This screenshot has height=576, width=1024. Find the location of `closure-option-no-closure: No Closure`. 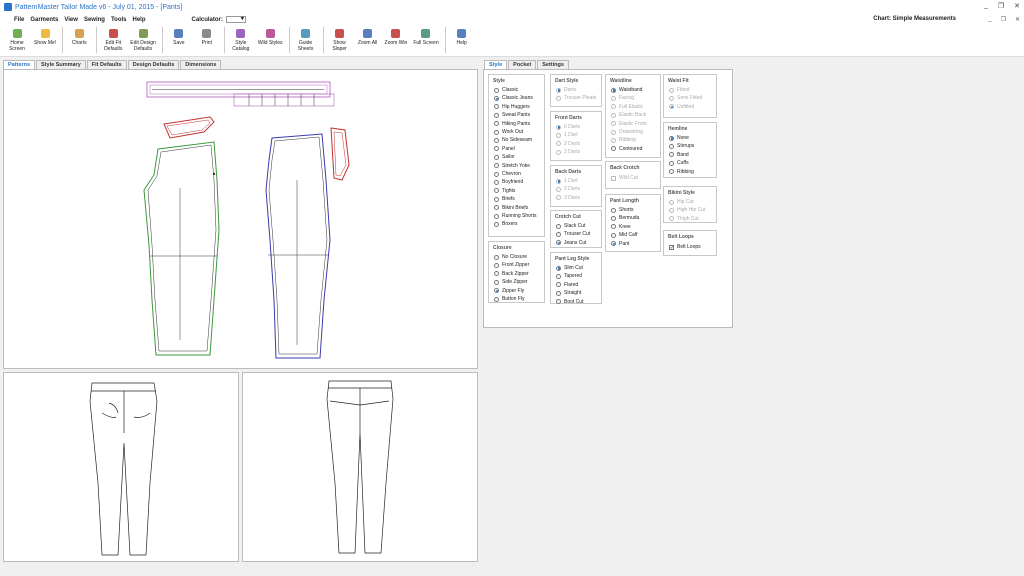

closure-option-no-closure: No Closure is located at coordinates (510, 257).